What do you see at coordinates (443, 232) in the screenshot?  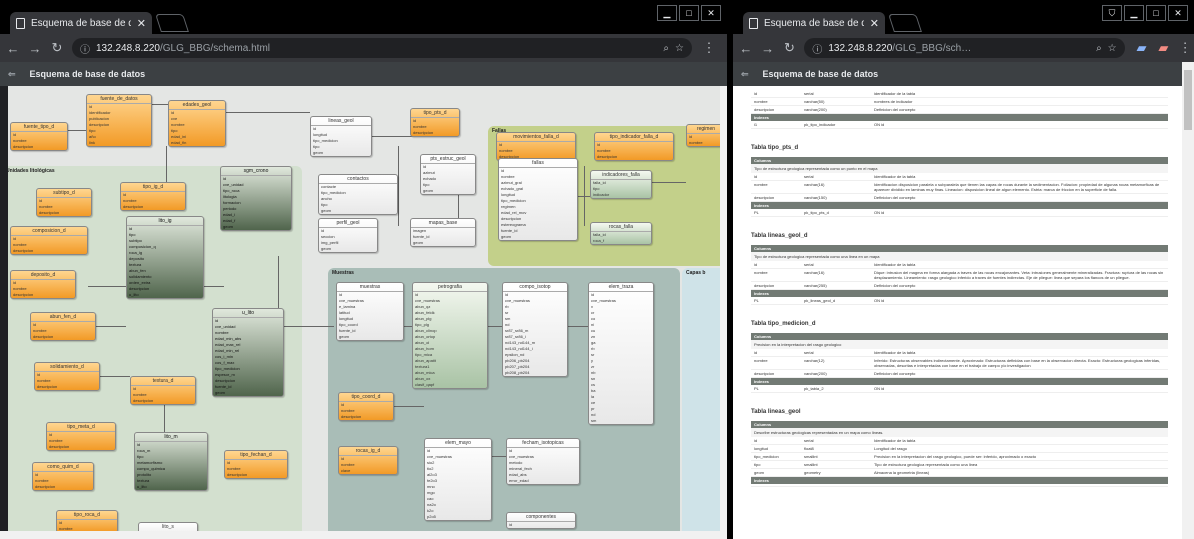 I see `entity-mapas-base: mapas_base imagen fuente_id geom` at bounding box center [443, 232].